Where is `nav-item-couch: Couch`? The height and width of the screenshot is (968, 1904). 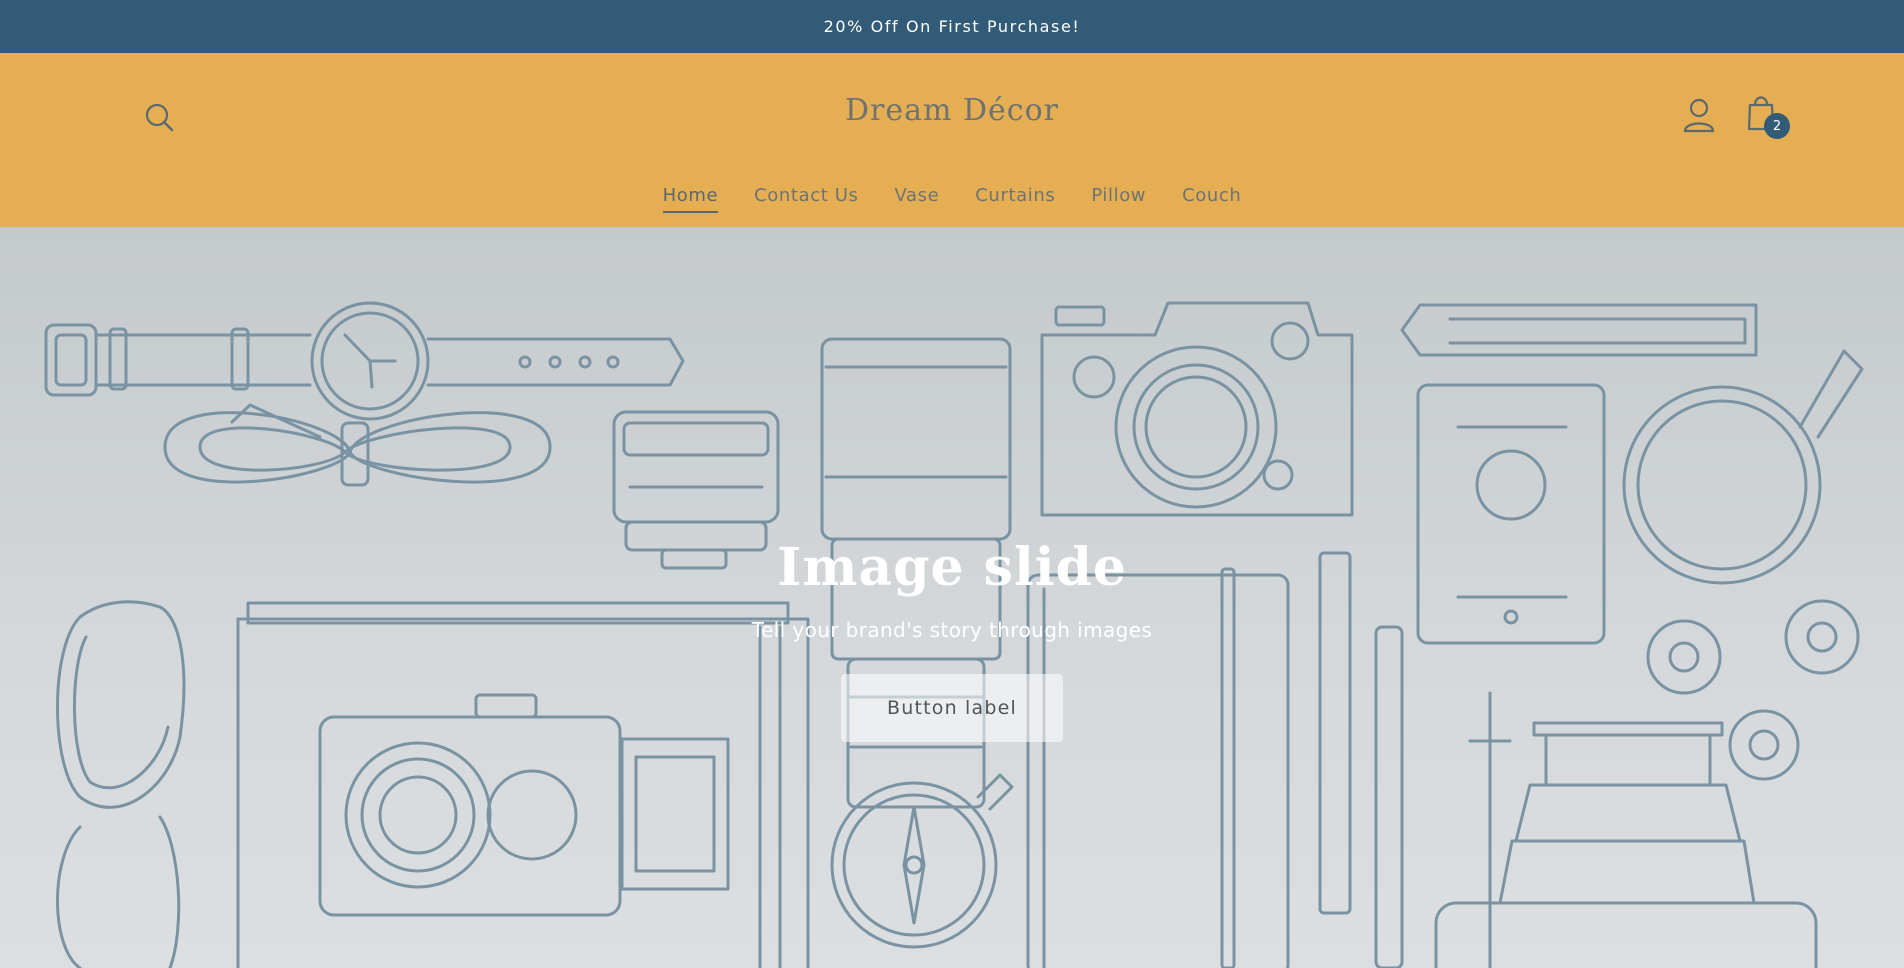
nav-item-couch: Couch is located at coordinates (1211, 196).